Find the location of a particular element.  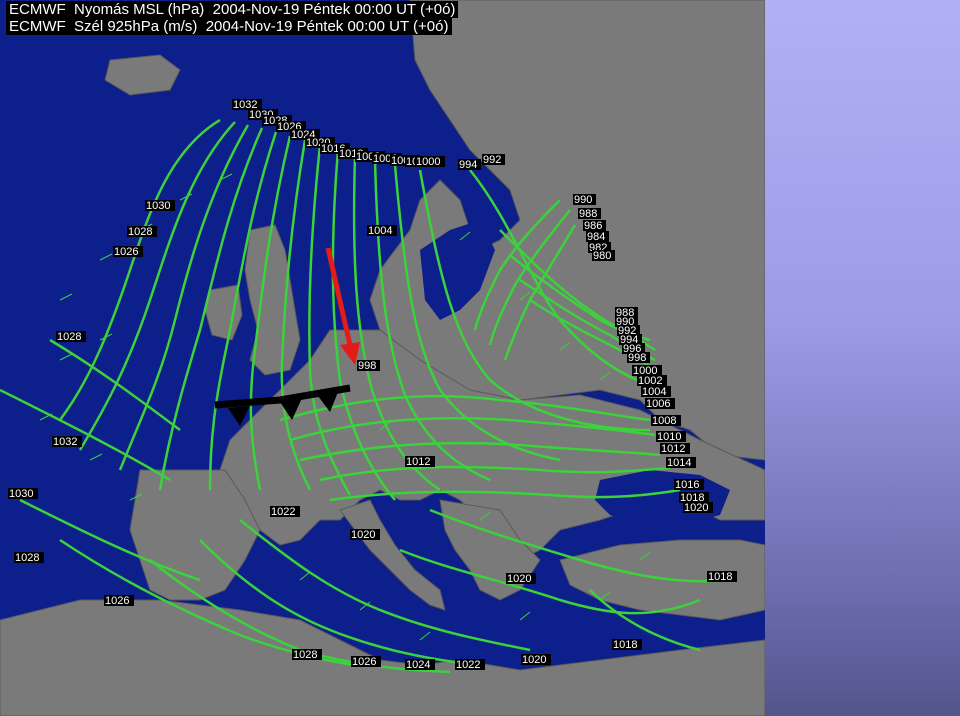

isobar-label: 992 is located at coordinates (492, 160).